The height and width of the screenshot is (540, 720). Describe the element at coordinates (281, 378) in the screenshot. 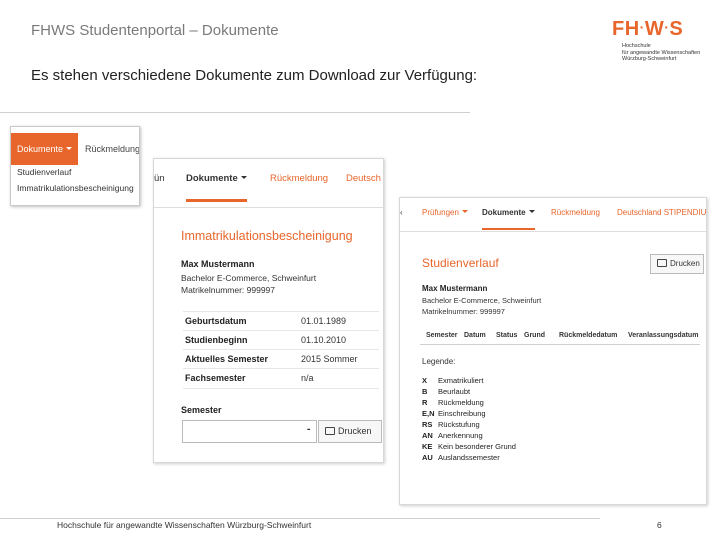

I see `info-row: Fachsemester n/a` at that location.